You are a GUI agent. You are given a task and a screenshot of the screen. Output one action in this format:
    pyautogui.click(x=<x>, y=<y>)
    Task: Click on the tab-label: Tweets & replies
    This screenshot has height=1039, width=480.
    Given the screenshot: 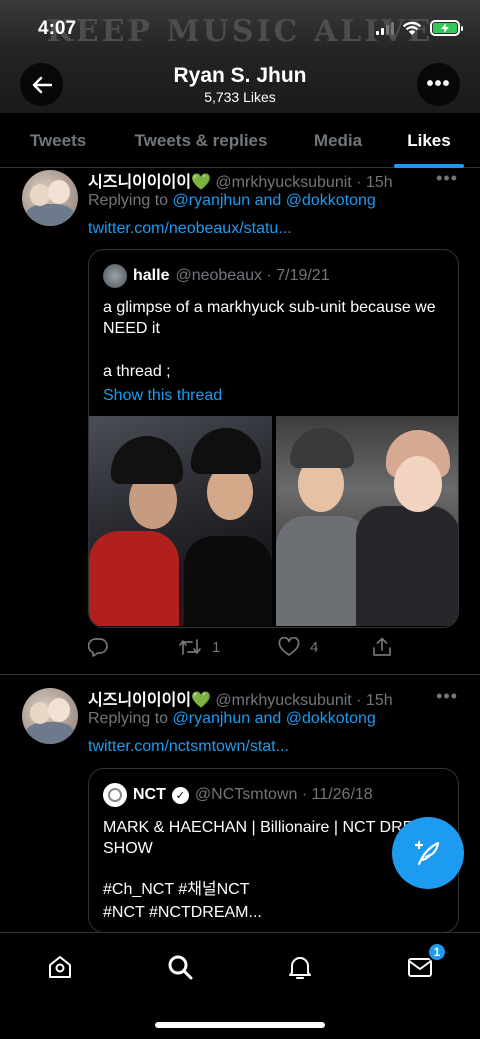 What is the action you would take?
    pyautogui.click(x=201, y=140)
    